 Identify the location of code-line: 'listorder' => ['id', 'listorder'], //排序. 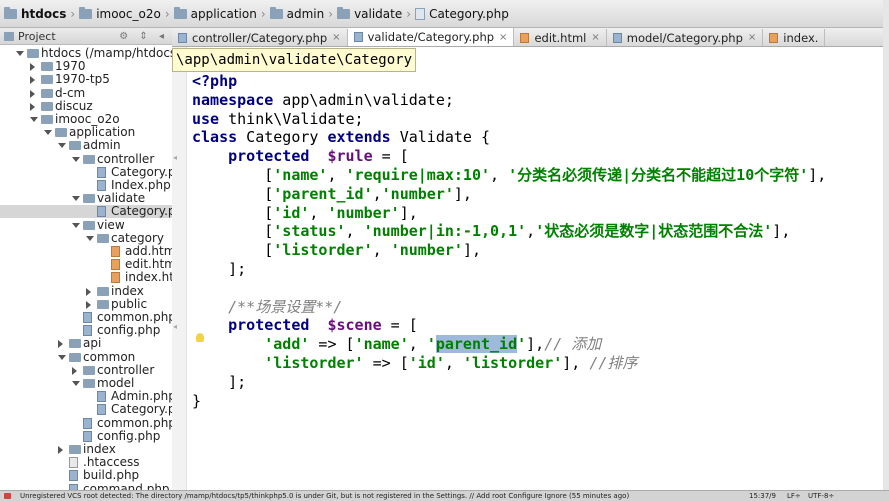
(414, 363).